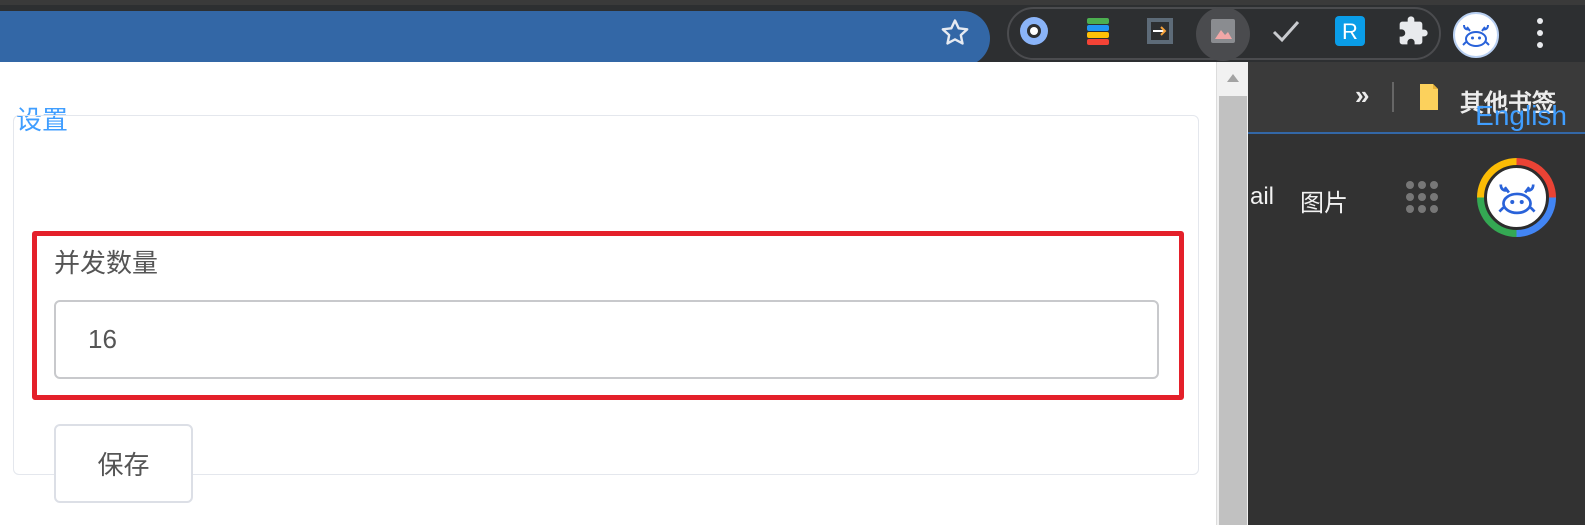 This screenshot has height=525, width=1585. I want to click on bookmarks-divider, so click(1393, 97).